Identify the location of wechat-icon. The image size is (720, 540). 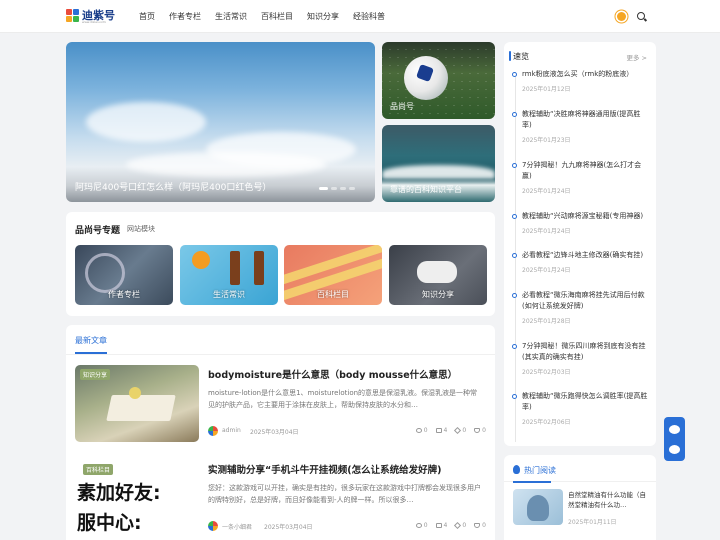
(674, 449).